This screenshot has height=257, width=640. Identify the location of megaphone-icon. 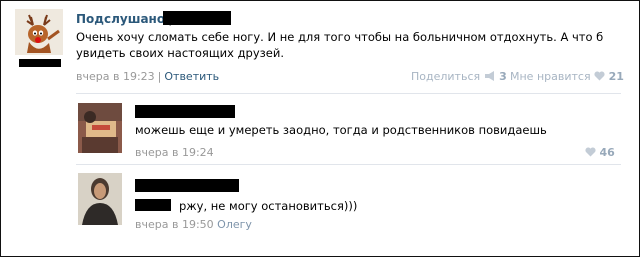
(489, 76).